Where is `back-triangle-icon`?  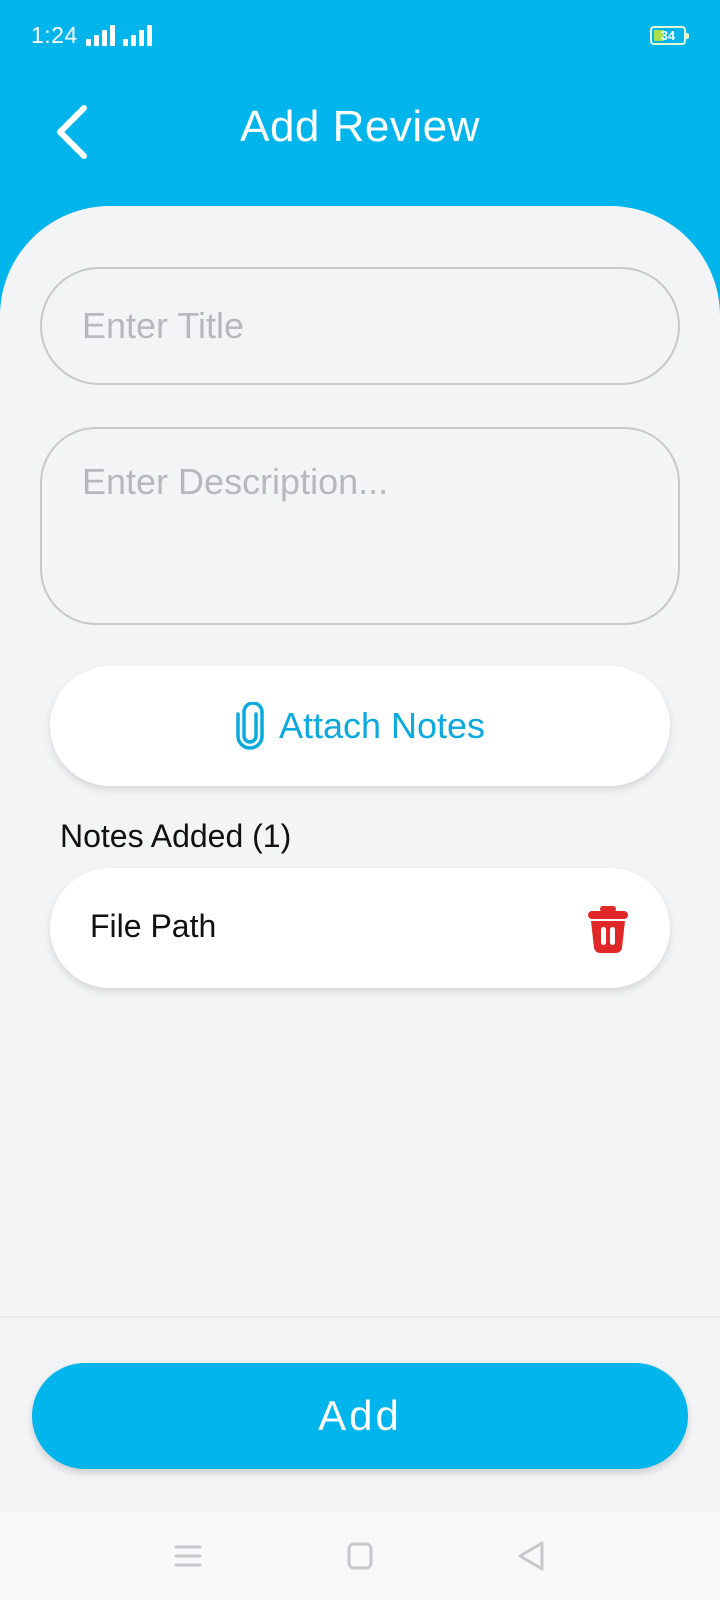 back-triangle-icon is located at coordinates (532, 1556).